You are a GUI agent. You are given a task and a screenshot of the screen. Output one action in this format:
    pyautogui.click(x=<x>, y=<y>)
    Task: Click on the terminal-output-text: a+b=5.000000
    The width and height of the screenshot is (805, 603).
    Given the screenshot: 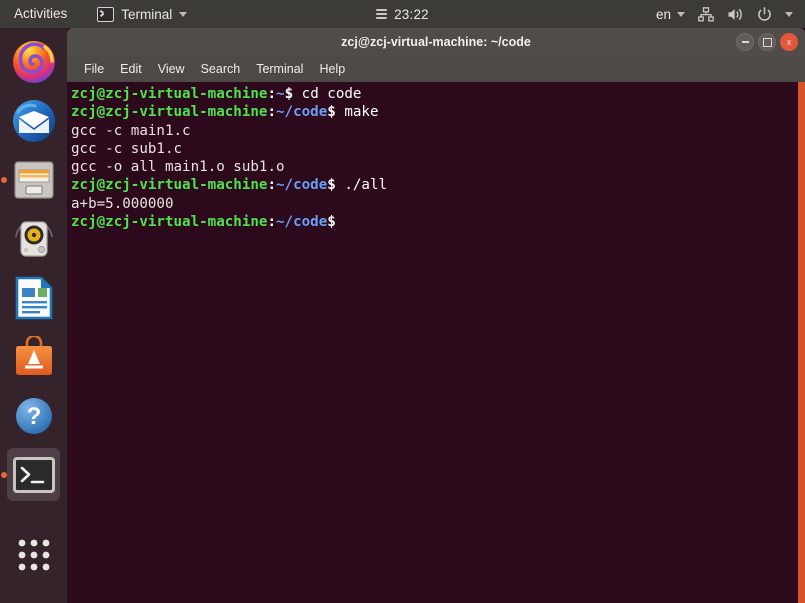 What is the action you would take?
    pyautogui.click(x=122, y=203)
    